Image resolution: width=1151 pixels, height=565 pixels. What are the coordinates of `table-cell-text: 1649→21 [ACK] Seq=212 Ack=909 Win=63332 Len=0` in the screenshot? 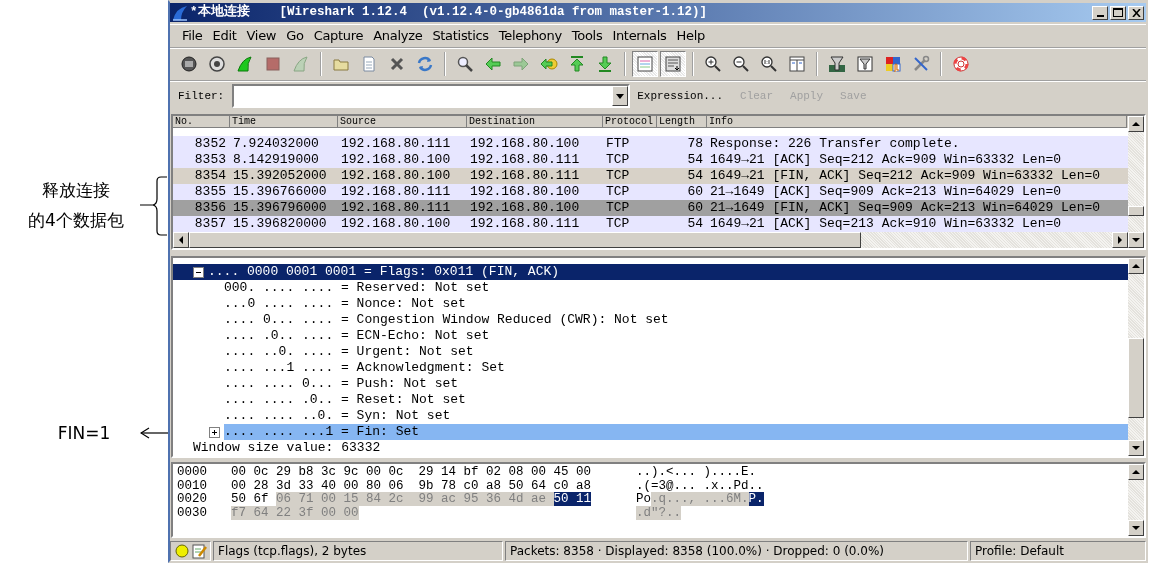 It's located at (886, 160).